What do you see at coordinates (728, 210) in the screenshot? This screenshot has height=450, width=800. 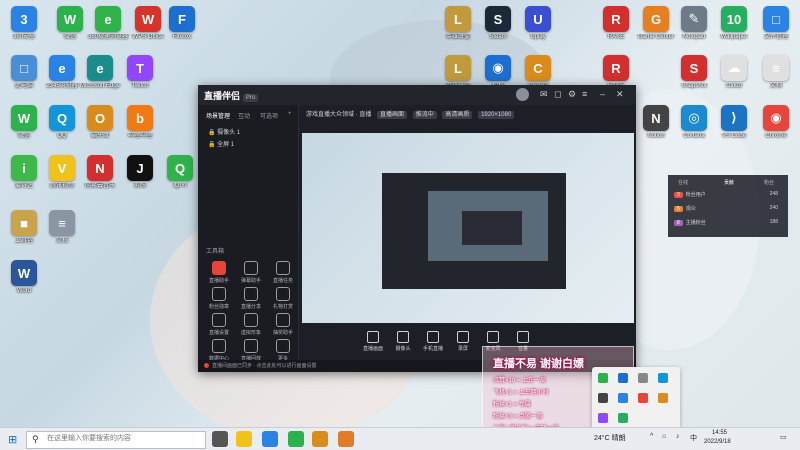 I see `audience-row: 5 观众 240` at bounding box center [728, 210].